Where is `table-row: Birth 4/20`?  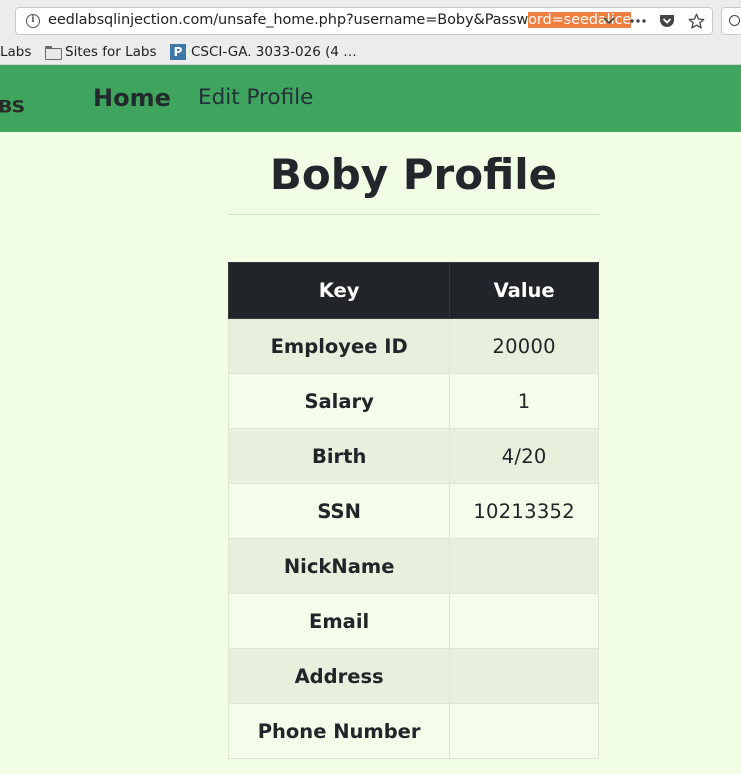 table-row: Birth 4/20 is located at coordinates (413, 456).